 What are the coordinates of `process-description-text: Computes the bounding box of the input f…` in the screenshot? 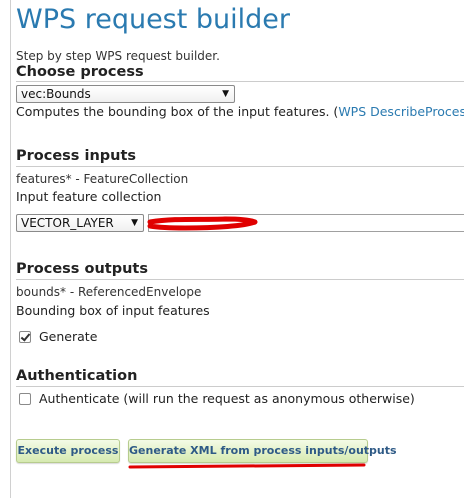 It's located at (177, 111).